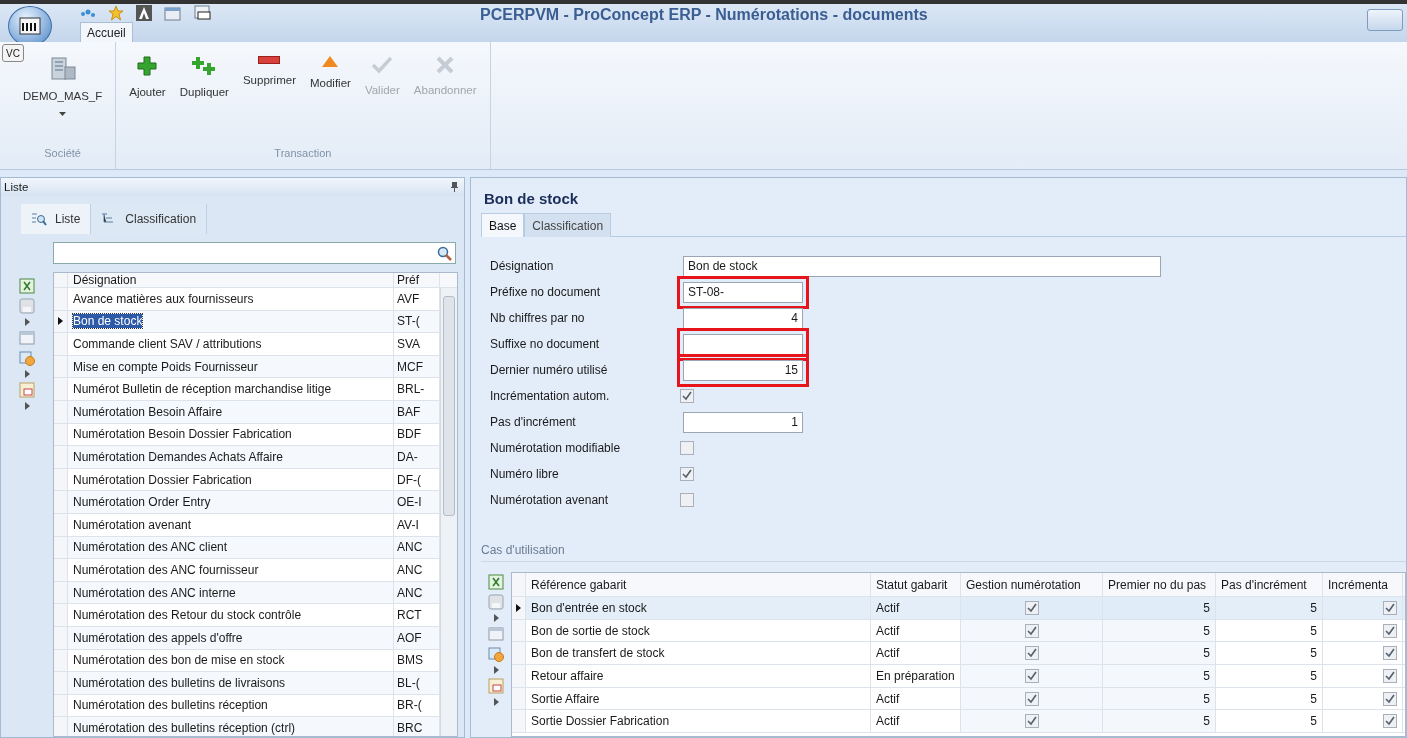  What do you see at coordinates (550, 396) in the screenshot?
I see `field-label: Incrémentation autom.` at bounding box center [550, 396].